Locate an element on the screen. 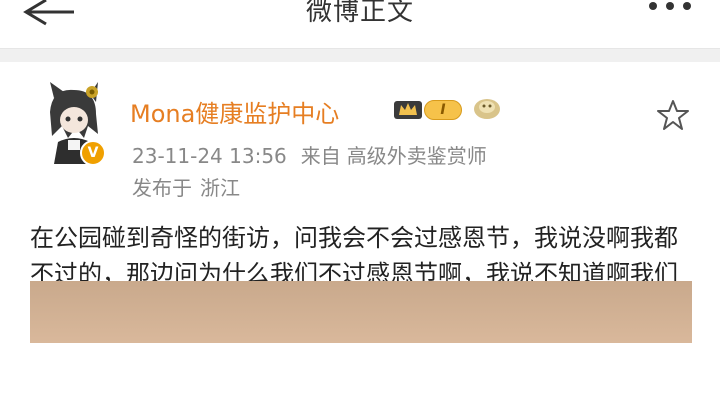  post-location: 发布于 浙江 is located at coordinates (186, 186).